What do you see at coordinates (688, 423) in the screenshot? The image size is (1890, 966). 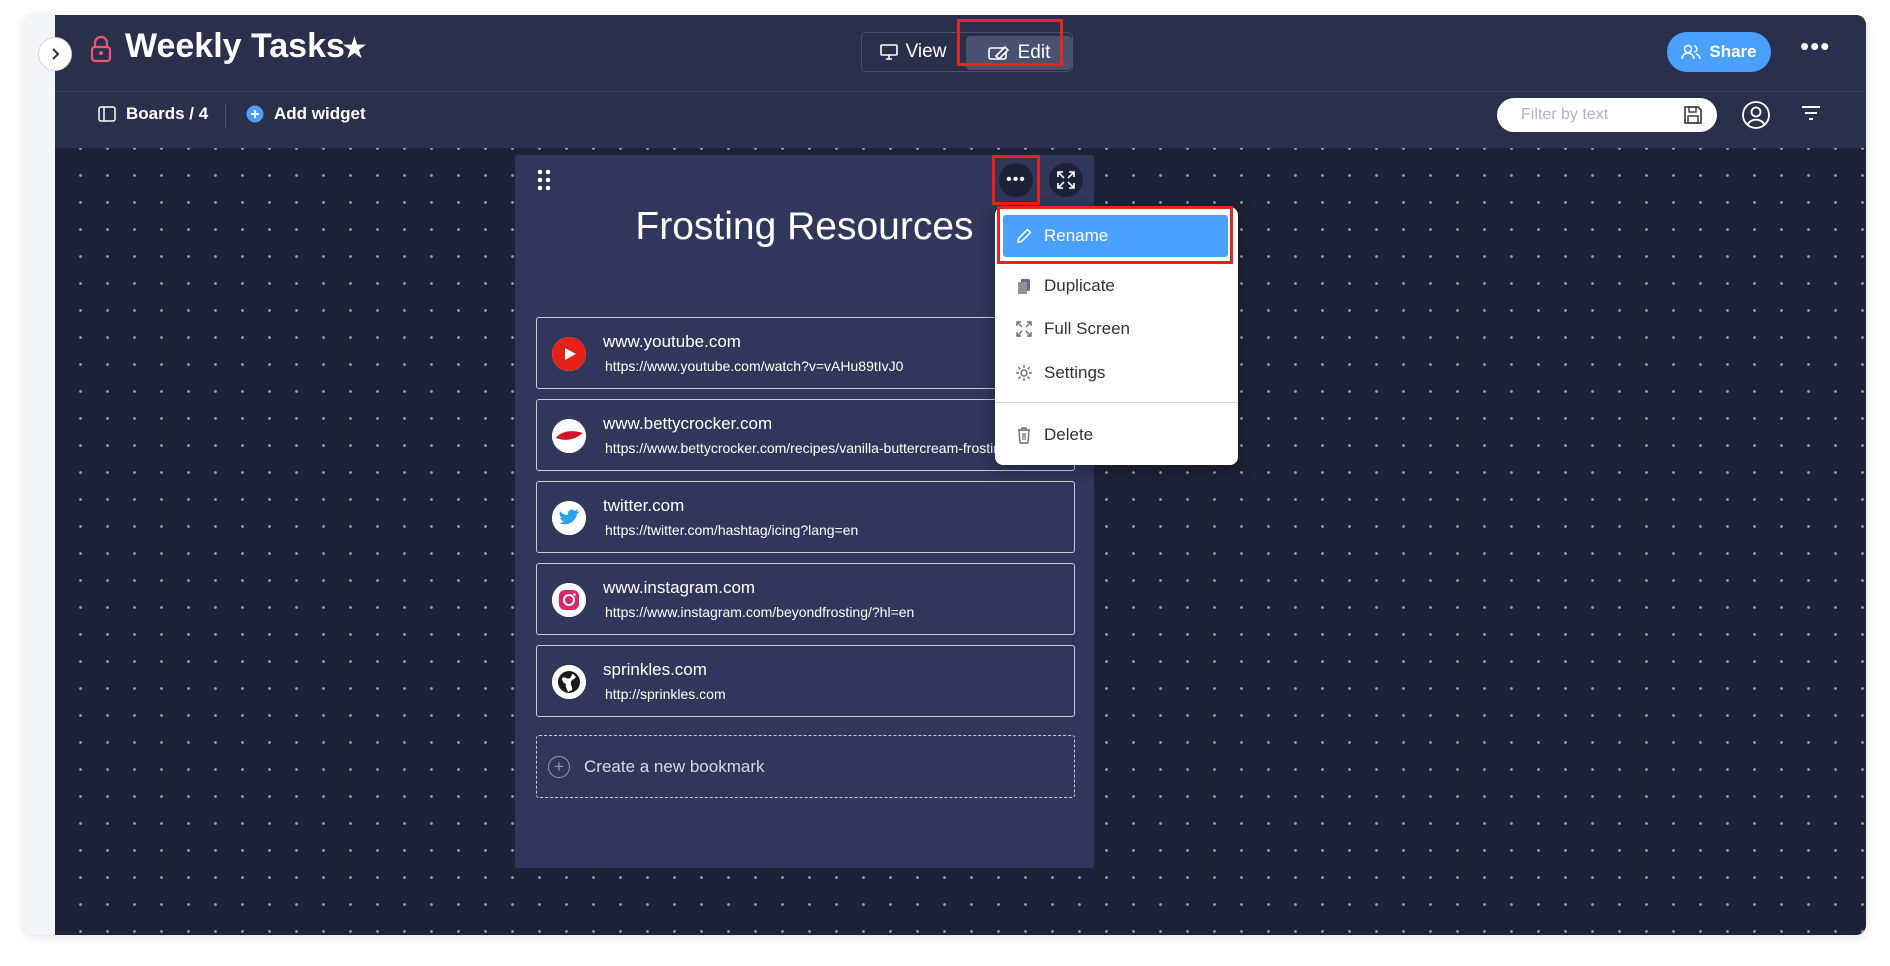 I see `bookmark-domain: www.bettycrocker.com` at bounding box center [688, 423].